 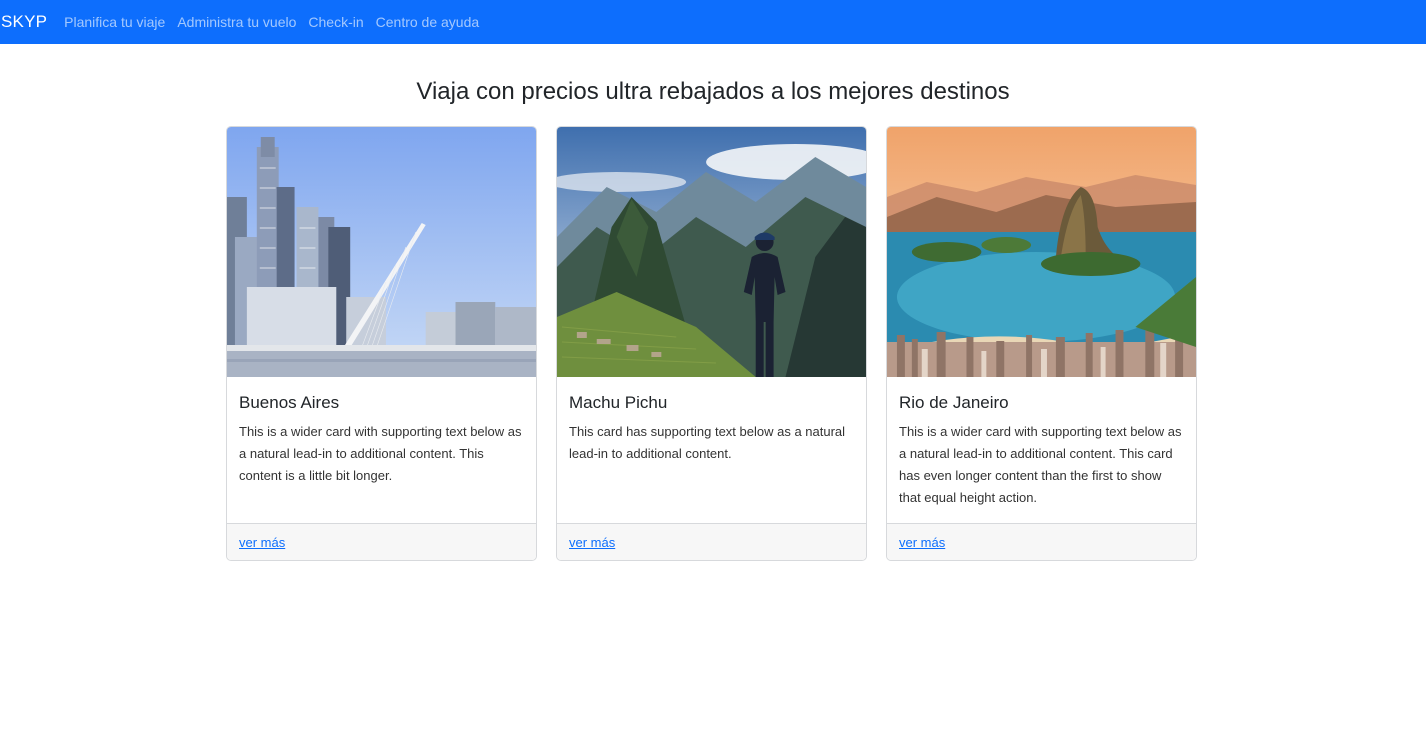 What do you see at coordinates (114, 22) in the screenshot?
I see `nav-link-planifica: Planifica tu viaje` at bounding box center [114, 22].